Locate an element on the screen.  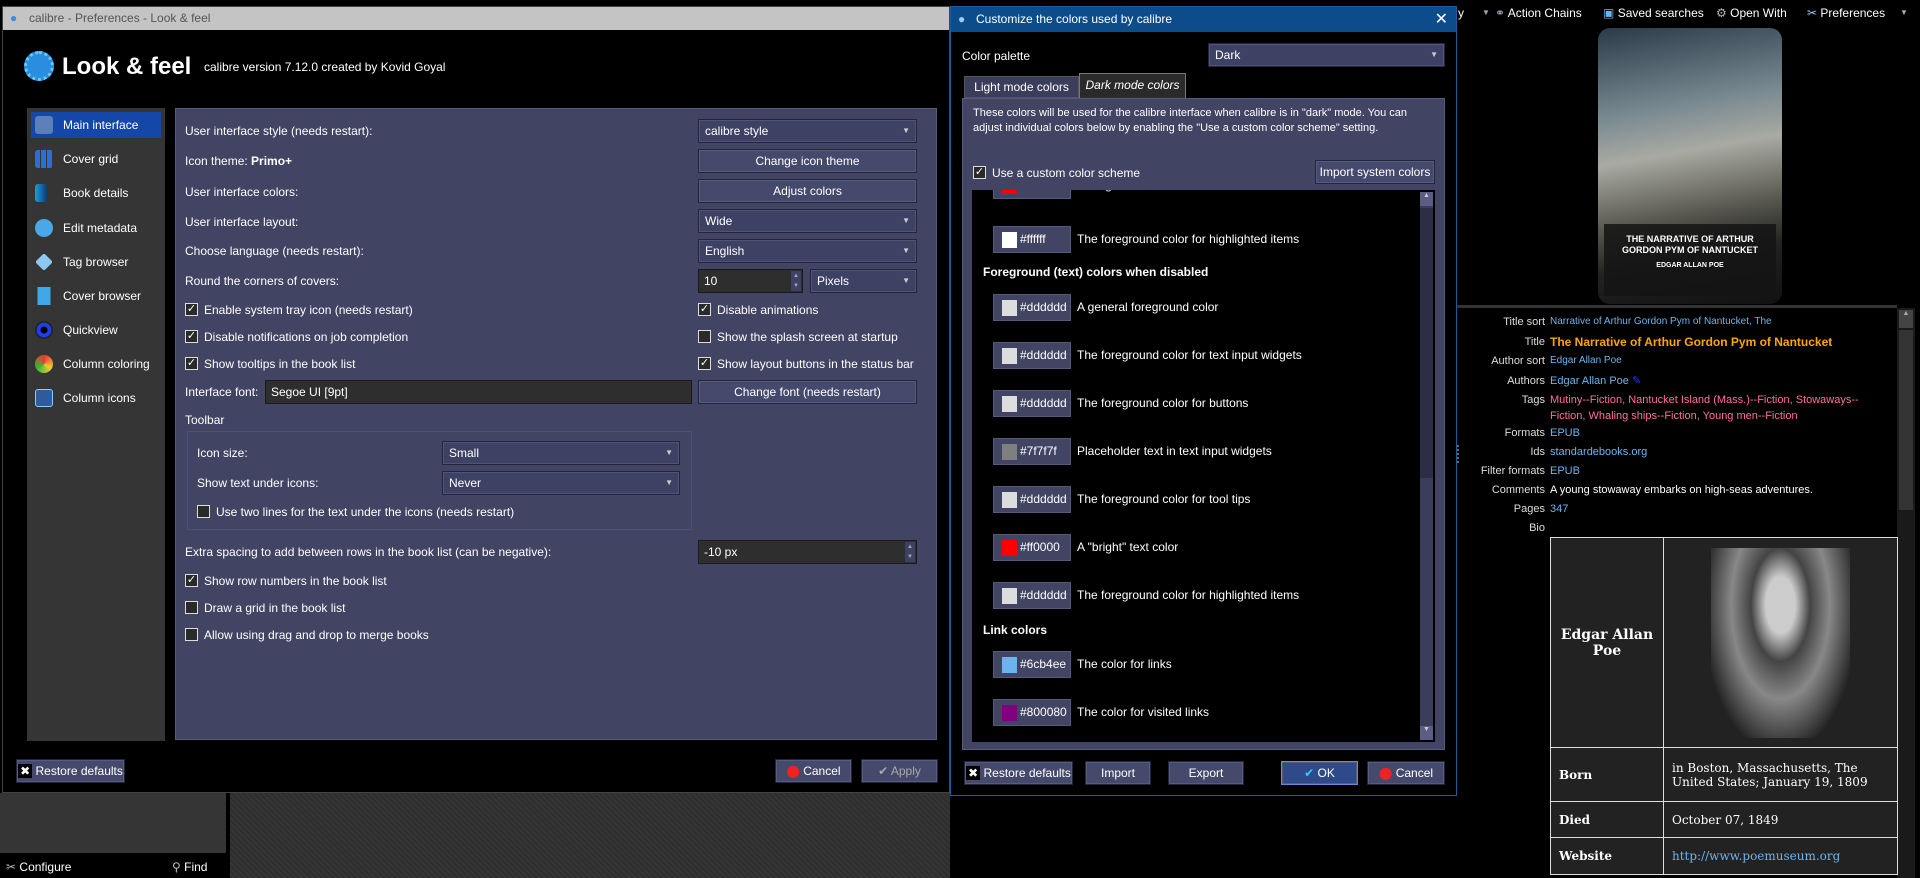
round-corners-spinbox: 10 ▲ ▼ is located at coordinates (750, 281).